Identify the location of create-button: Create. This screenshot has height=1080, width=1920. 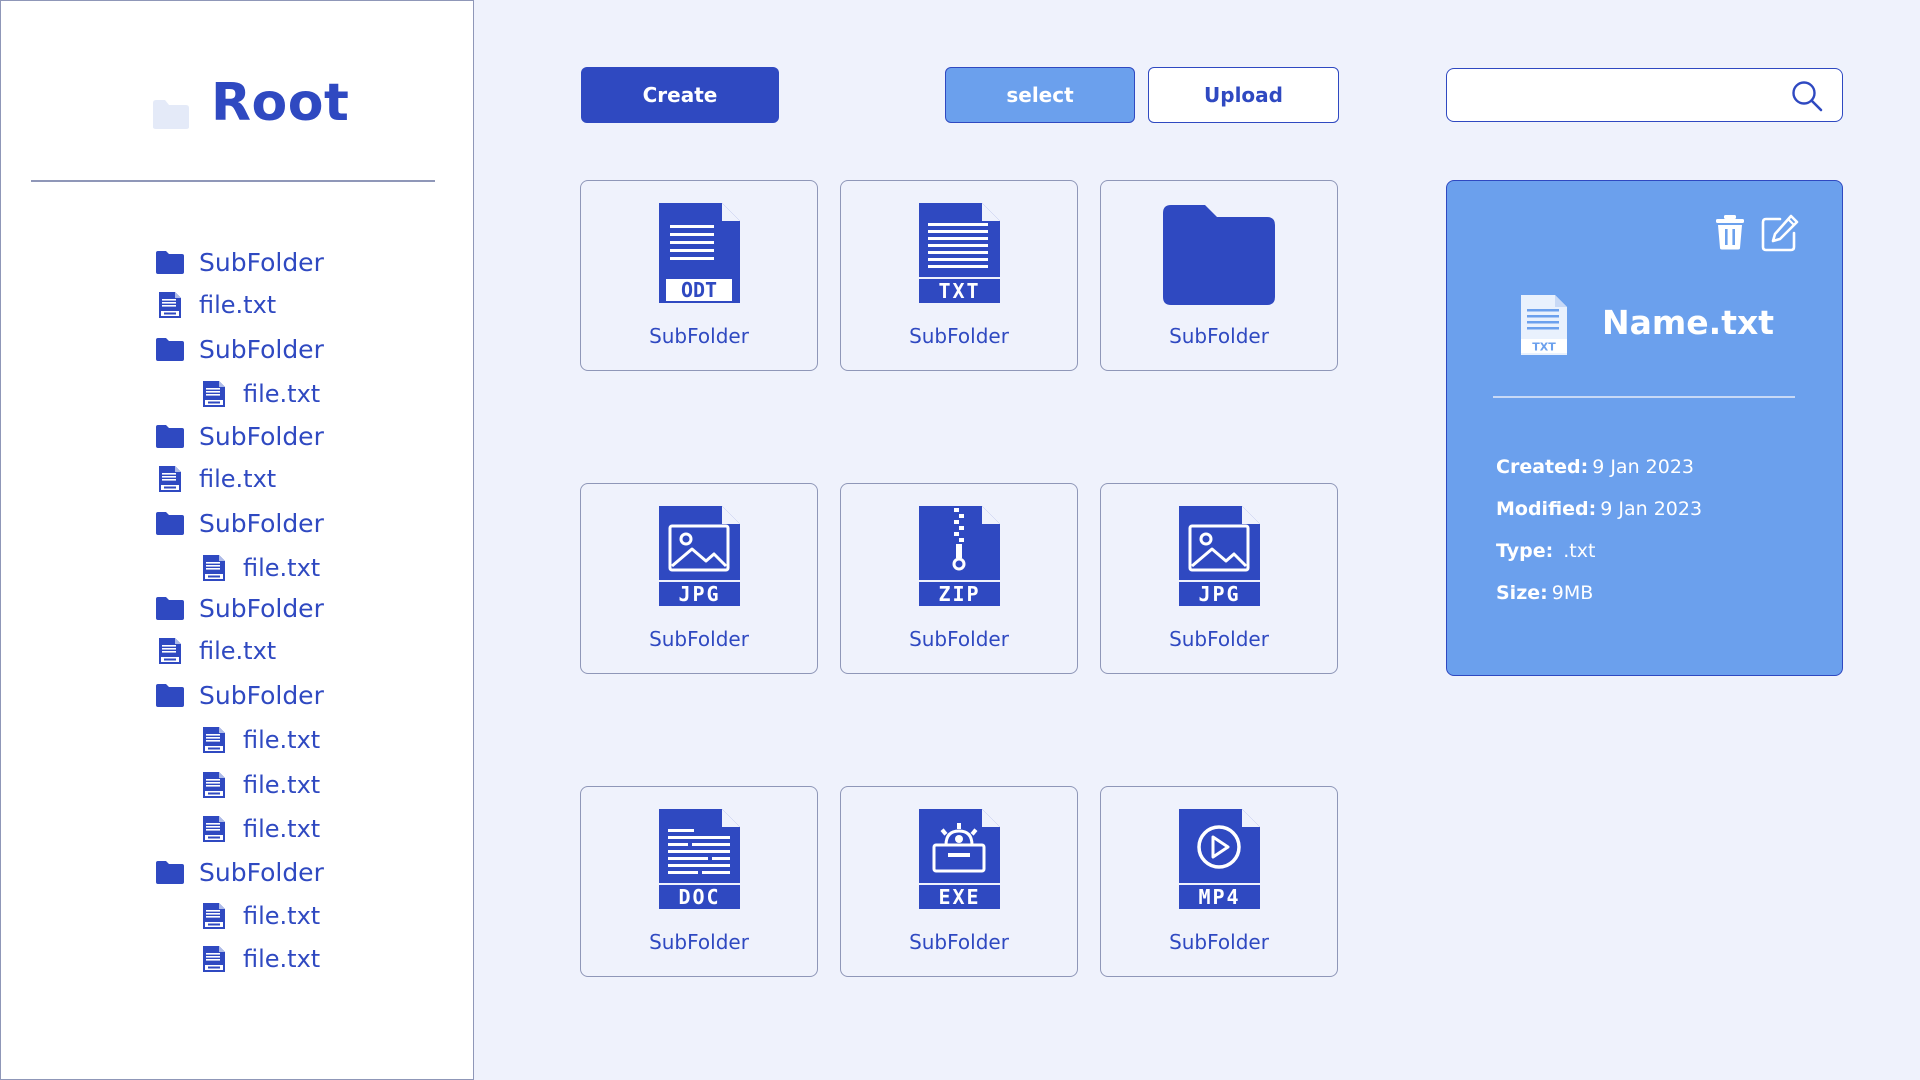
(680, 95).